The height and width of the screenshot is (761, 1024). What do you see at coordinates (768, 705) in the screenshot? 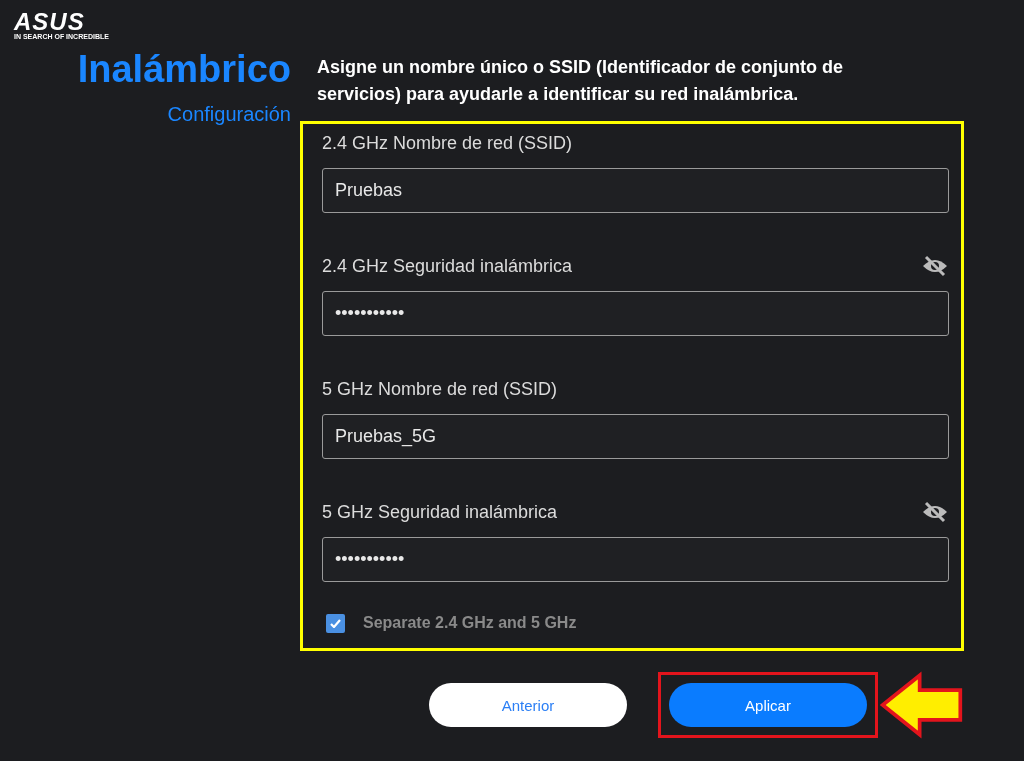
I see `apply-button: Aplicar` at bounding box center [768, 705].